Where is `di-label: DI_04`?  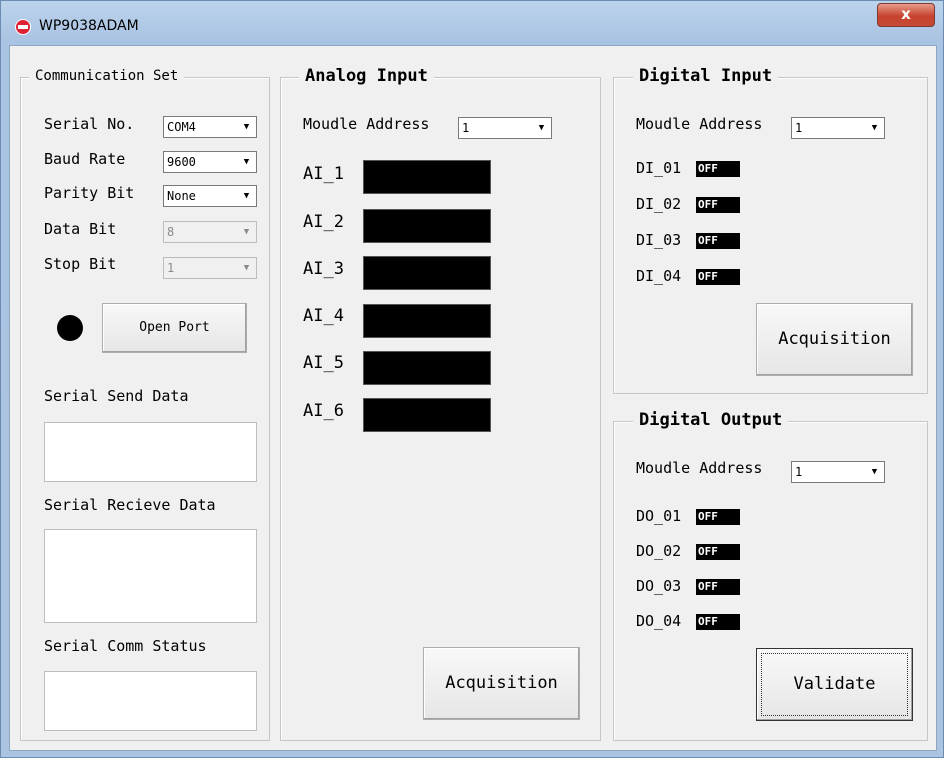 di-label: DI_04 is located at coordinates (659, 276).